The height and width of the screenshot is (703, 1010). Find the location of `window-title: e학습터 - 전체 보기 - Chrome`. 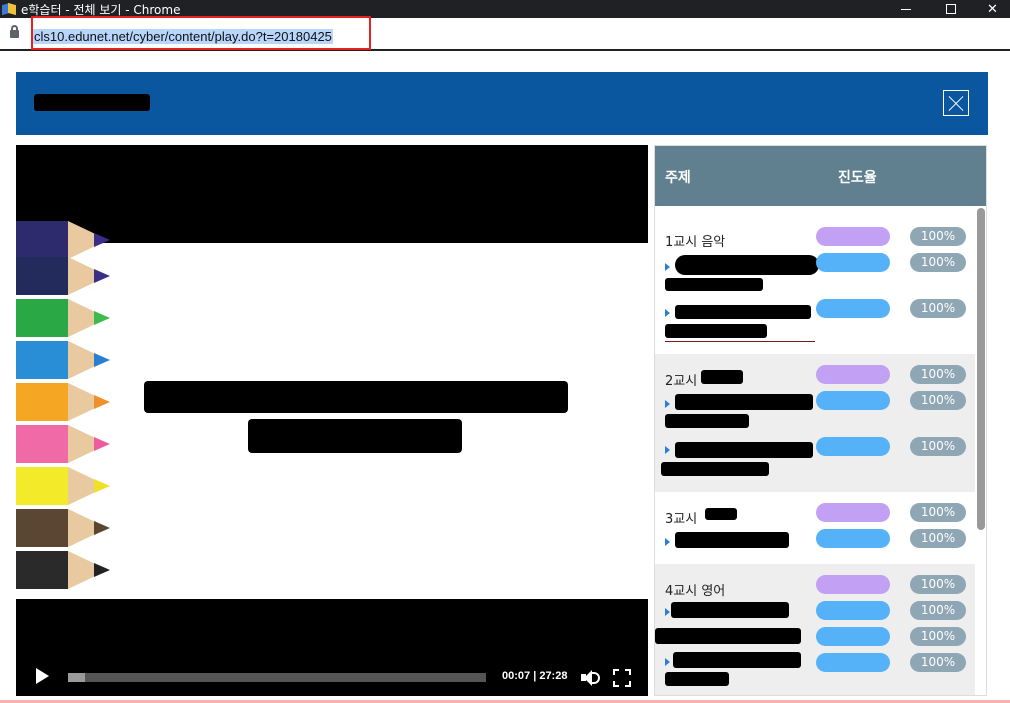

window-title: e학습터 - 전체 보기 - Chrome is located at coordinates (101, 9).